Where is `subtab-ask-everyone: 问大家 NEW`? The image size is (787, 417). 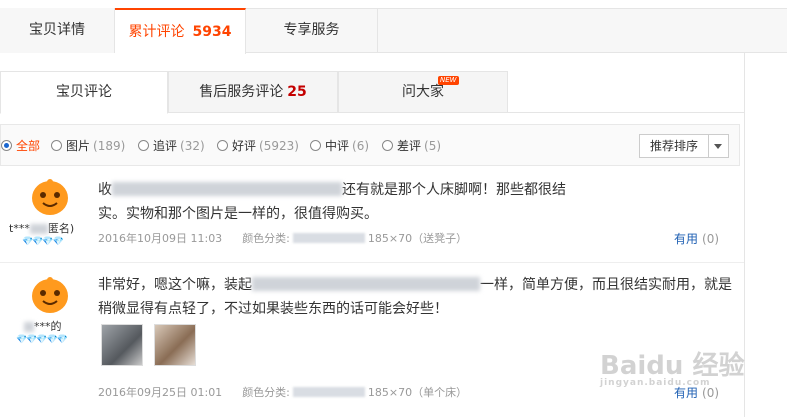 subtab-ask-everyone: 问大家 NEW is located at coordinates (423, 92).